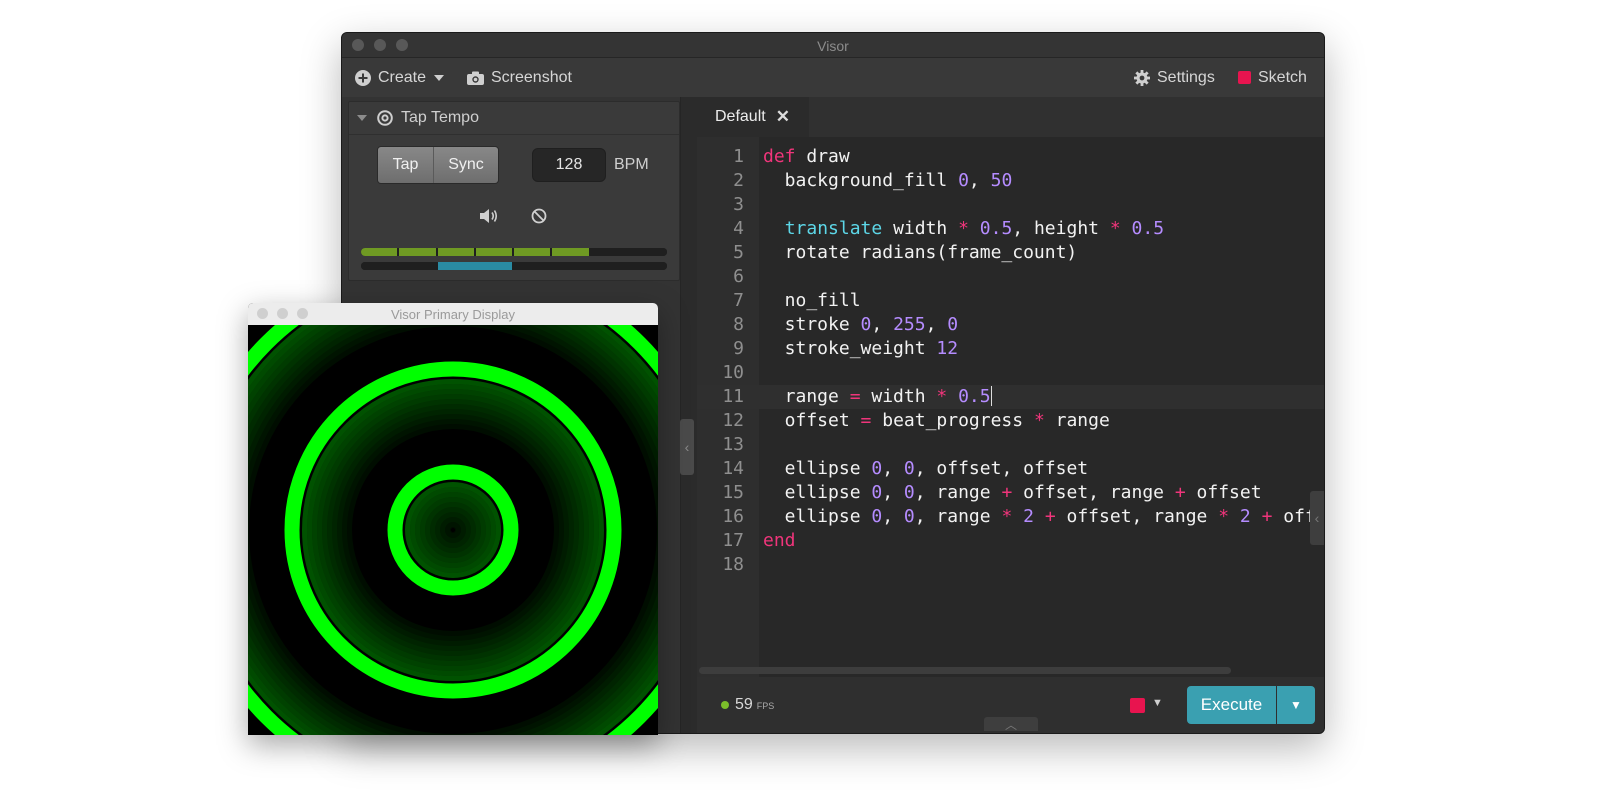 Image resolution: width=1600 pixels, height=800 pixels. I want to click on disable-icon, so click(539, 216).